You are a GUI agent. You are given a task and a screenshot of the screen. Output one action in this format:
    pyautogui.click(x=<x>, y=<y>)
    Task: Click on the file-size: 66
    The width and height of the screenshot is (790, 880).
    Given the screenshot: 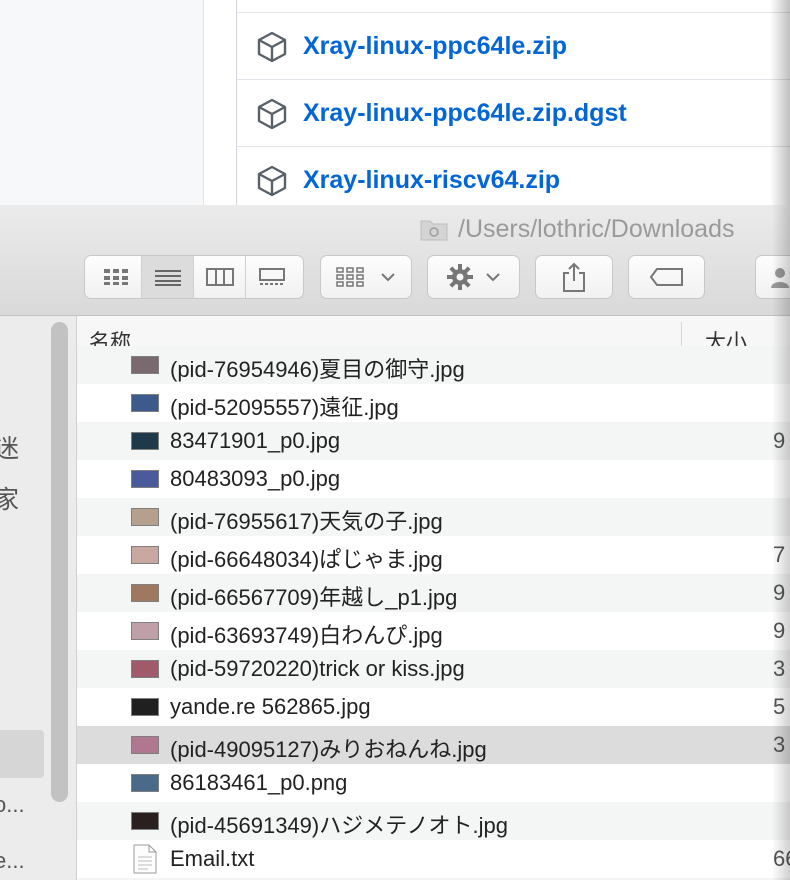 What is the action you would take?
    pyautogui.click(x=781, y=858)
    